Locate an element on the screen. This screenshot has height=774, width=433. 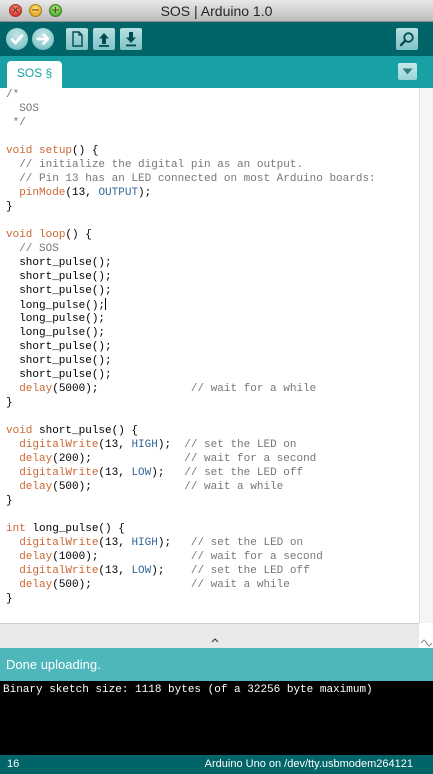
upload-button is located at coordinates (43, 39).